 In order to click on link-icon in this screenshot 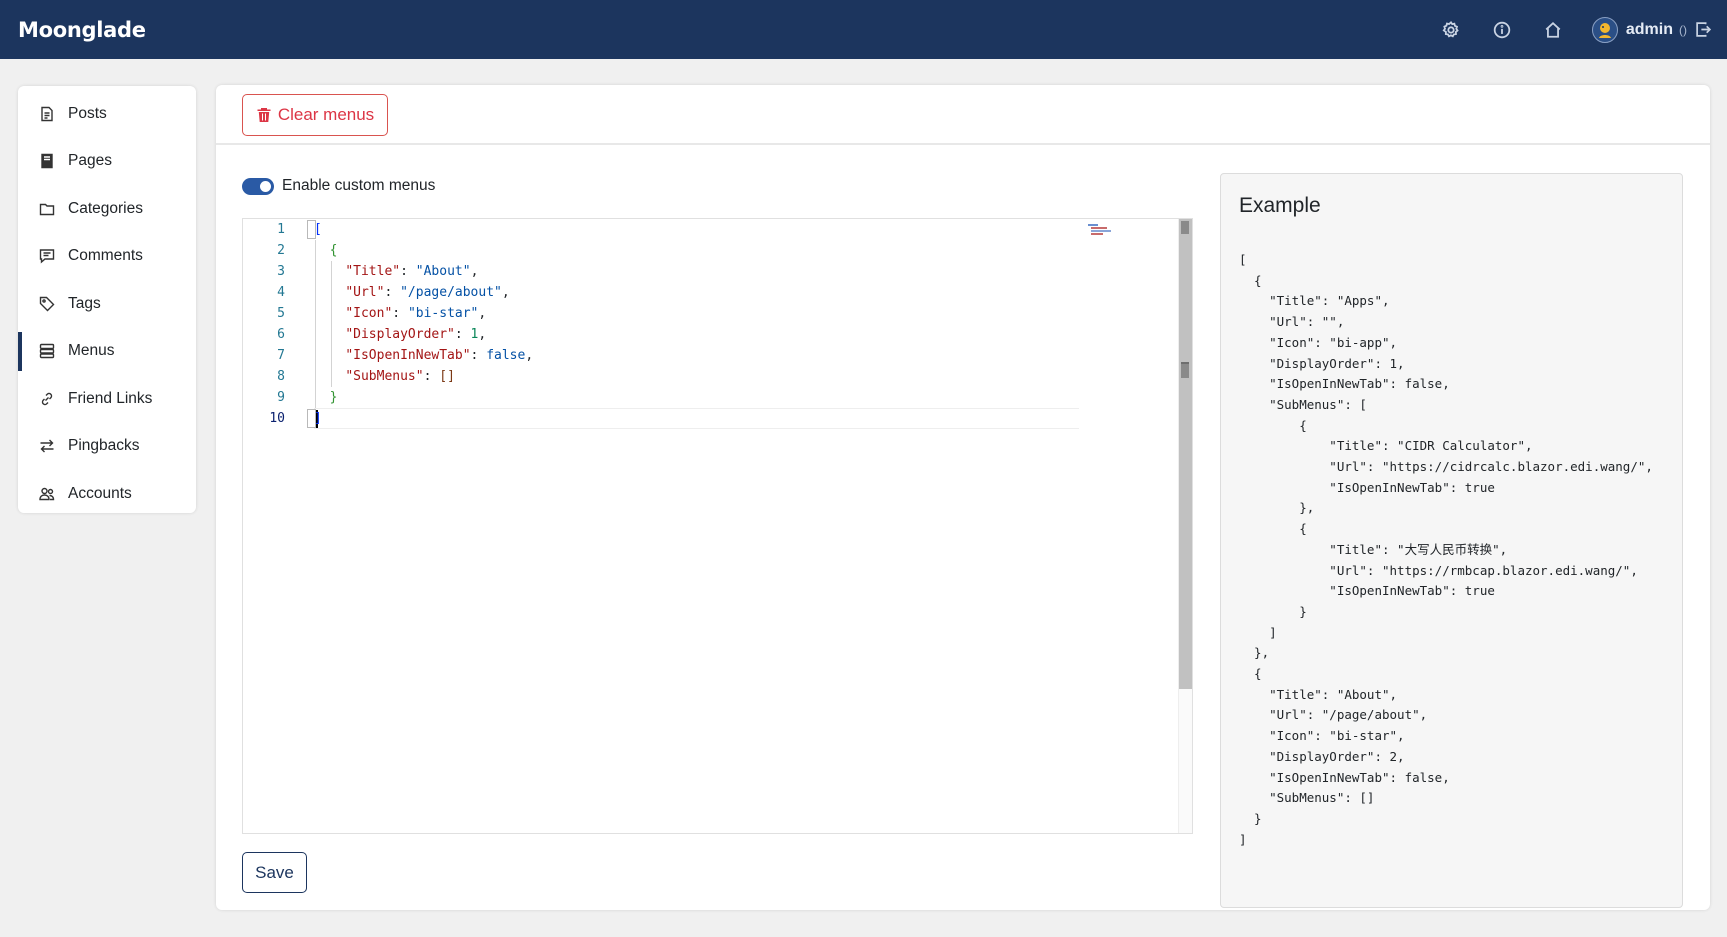, I will do `click(47, 399)`.